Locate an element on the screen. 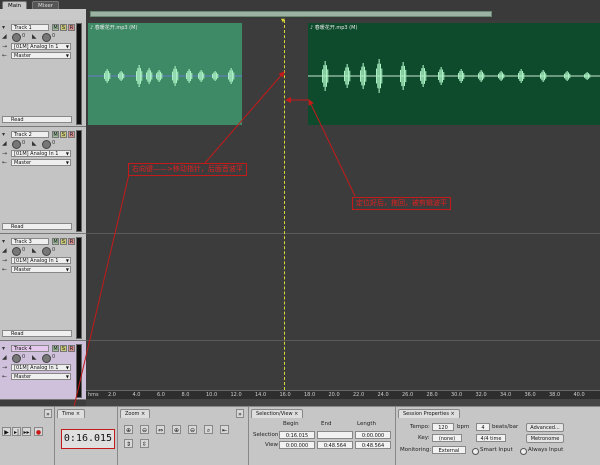 The height and width of the screenshot is (465, 600). smart-input-label: Smart Input is located at coordinates (496, 450).